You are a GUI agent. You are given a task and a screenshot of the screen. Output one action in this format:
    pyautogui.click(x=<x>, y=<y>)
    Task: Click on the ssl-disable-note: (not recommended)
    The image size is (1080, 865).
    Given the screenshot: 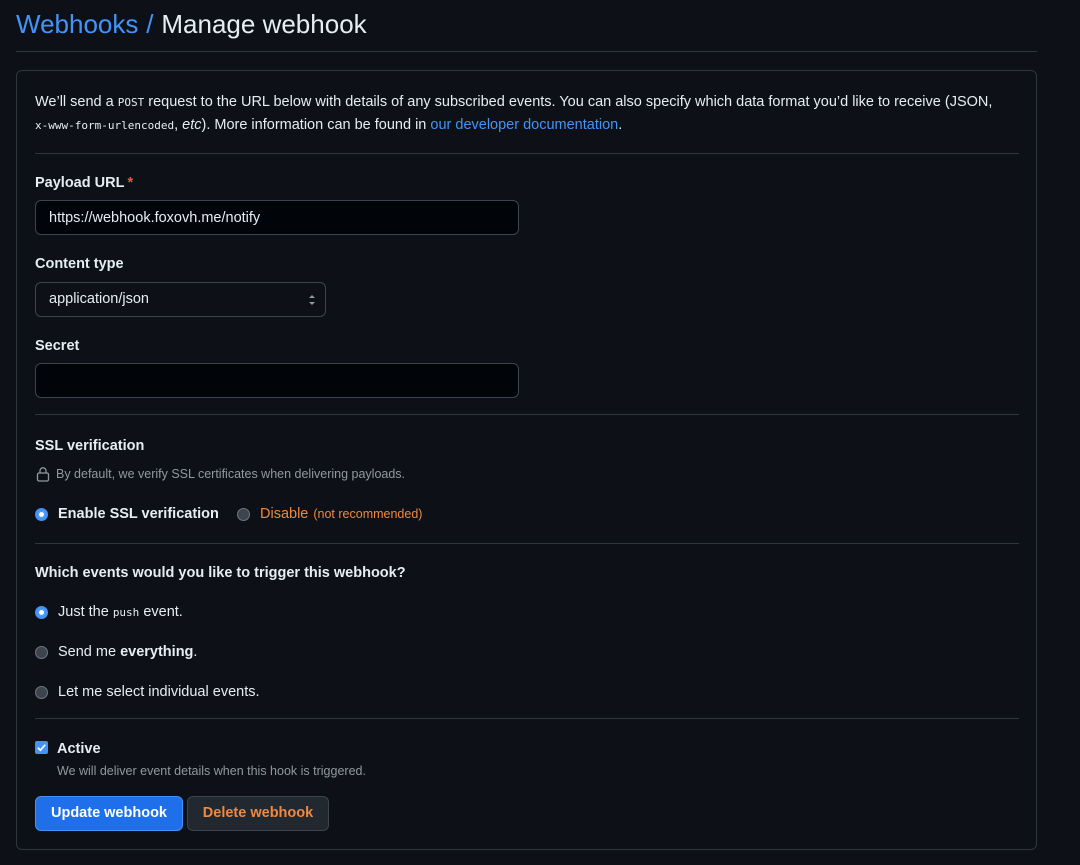 What is the action you would take?
    pyautogui.click(x=368, y=514)
    